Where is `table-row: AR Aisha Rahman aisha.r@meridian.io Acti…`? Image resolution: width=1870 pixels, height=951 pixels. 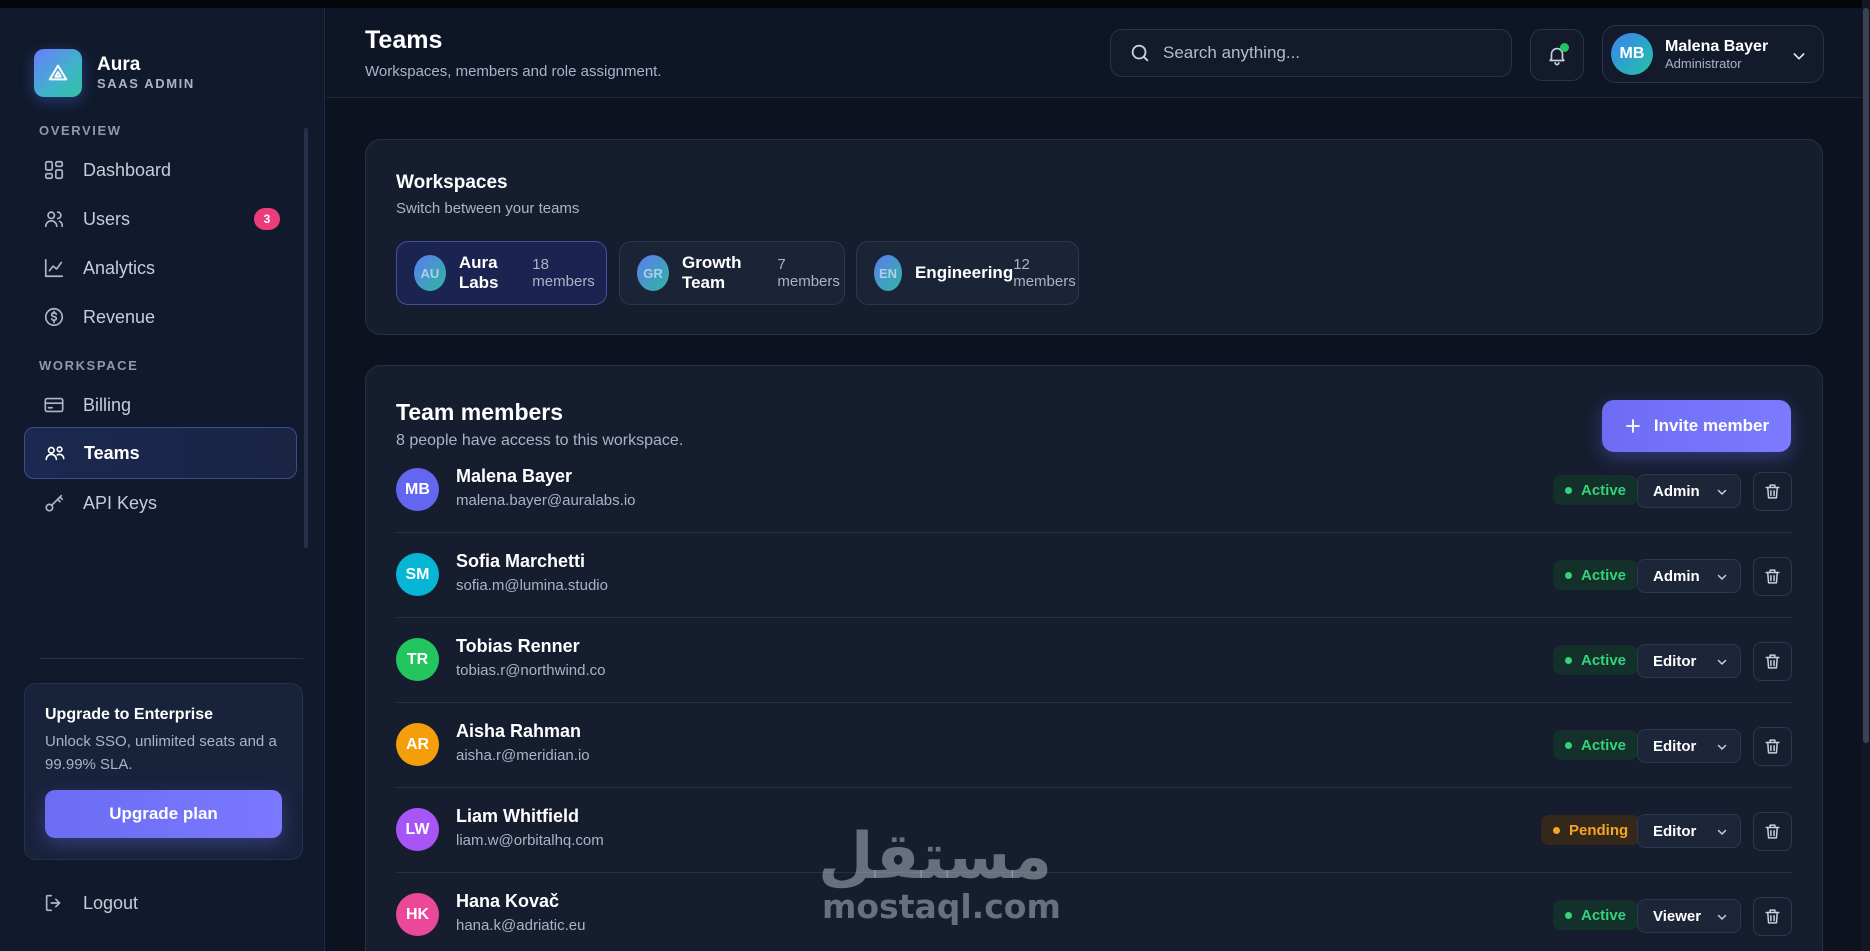
table-row: AR Aisha Rahman aisha.r@meridian.io Acti… is located at coordinates (1094, 745).